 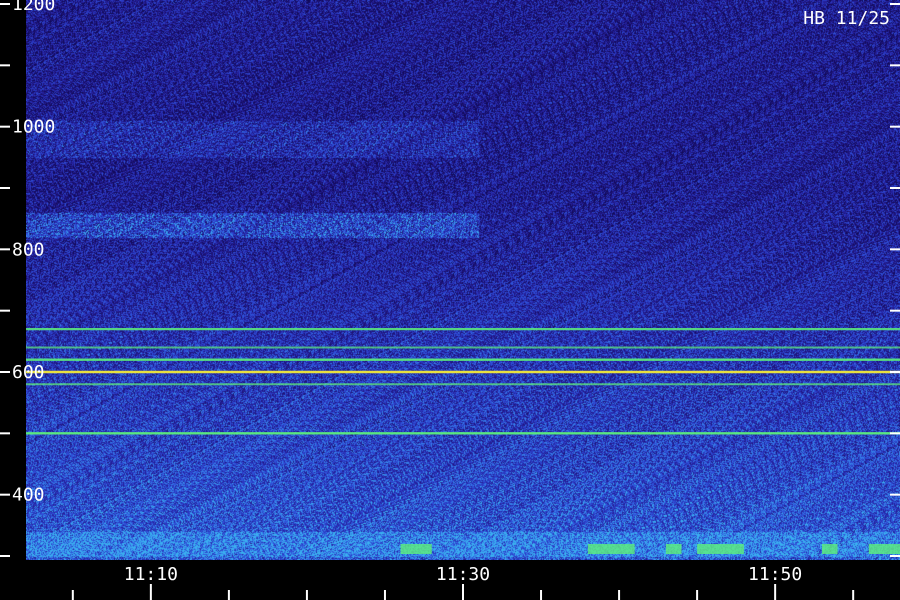 What do you see at coordinates (28, 372) in the screenshot?
I see `y-tick-label-600: 600` at bounding box center [28, 372].